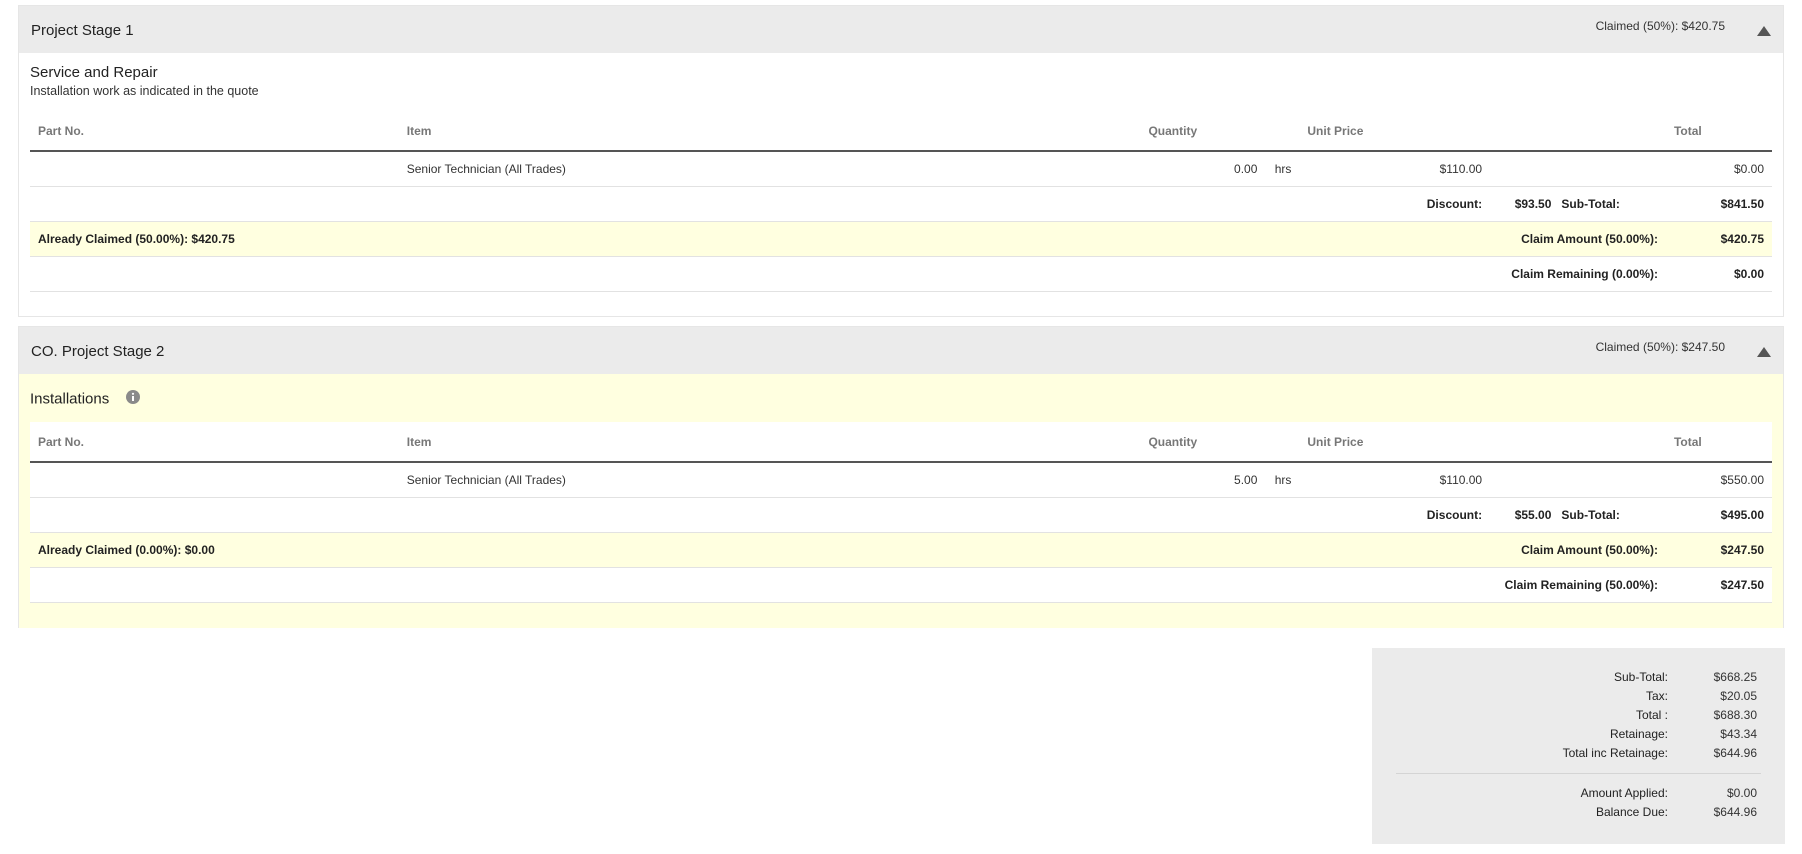 The height and width of the screenshot is (854, 1802). I want to click on totals-balance-due-label: Balance Due:, so click(1631, 812).